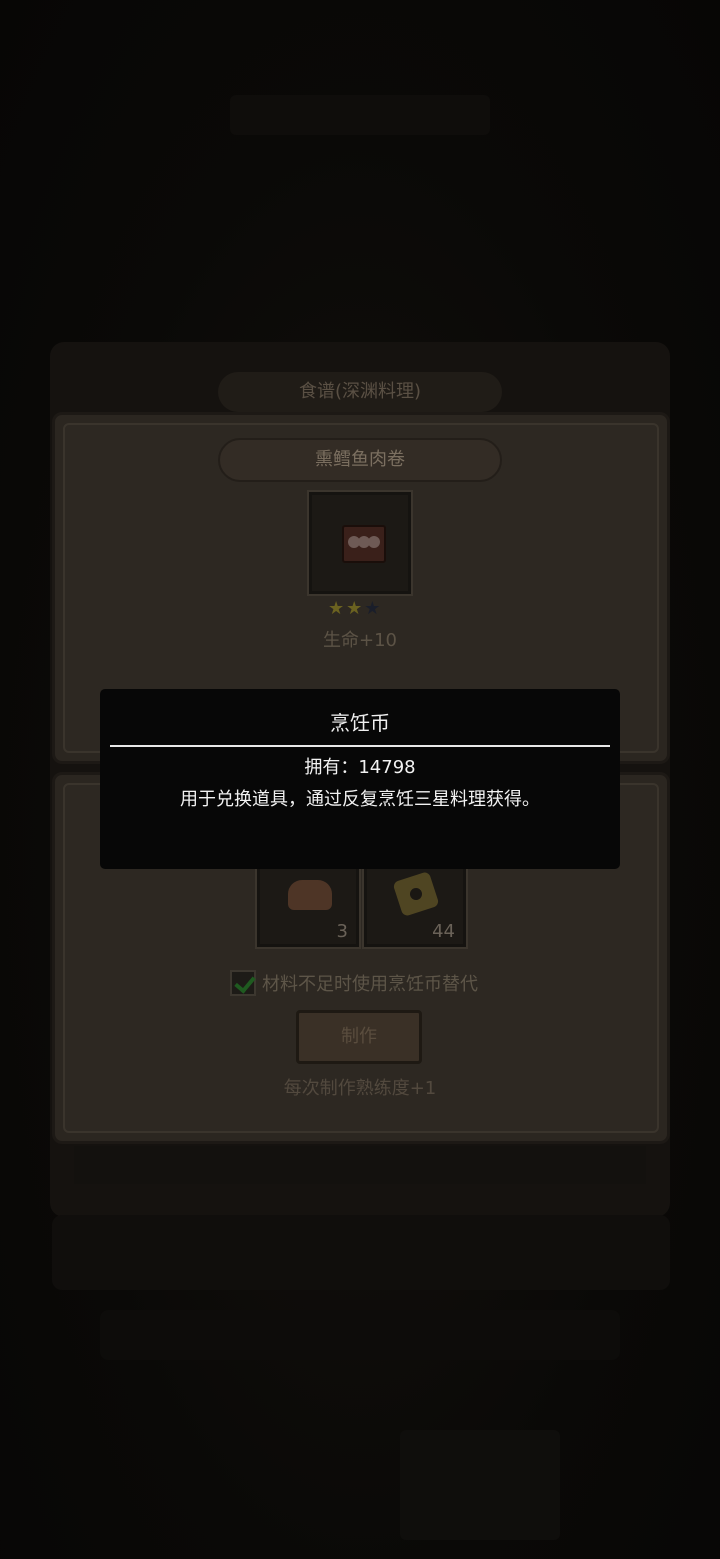 Image resolution: width=720 pixels, height=1559 pixels. What do you see at coordinates (360, 767) in the screenshot?
I see `tooltip-owned-count: 拥有：14798` at bounding box center [360, 767].